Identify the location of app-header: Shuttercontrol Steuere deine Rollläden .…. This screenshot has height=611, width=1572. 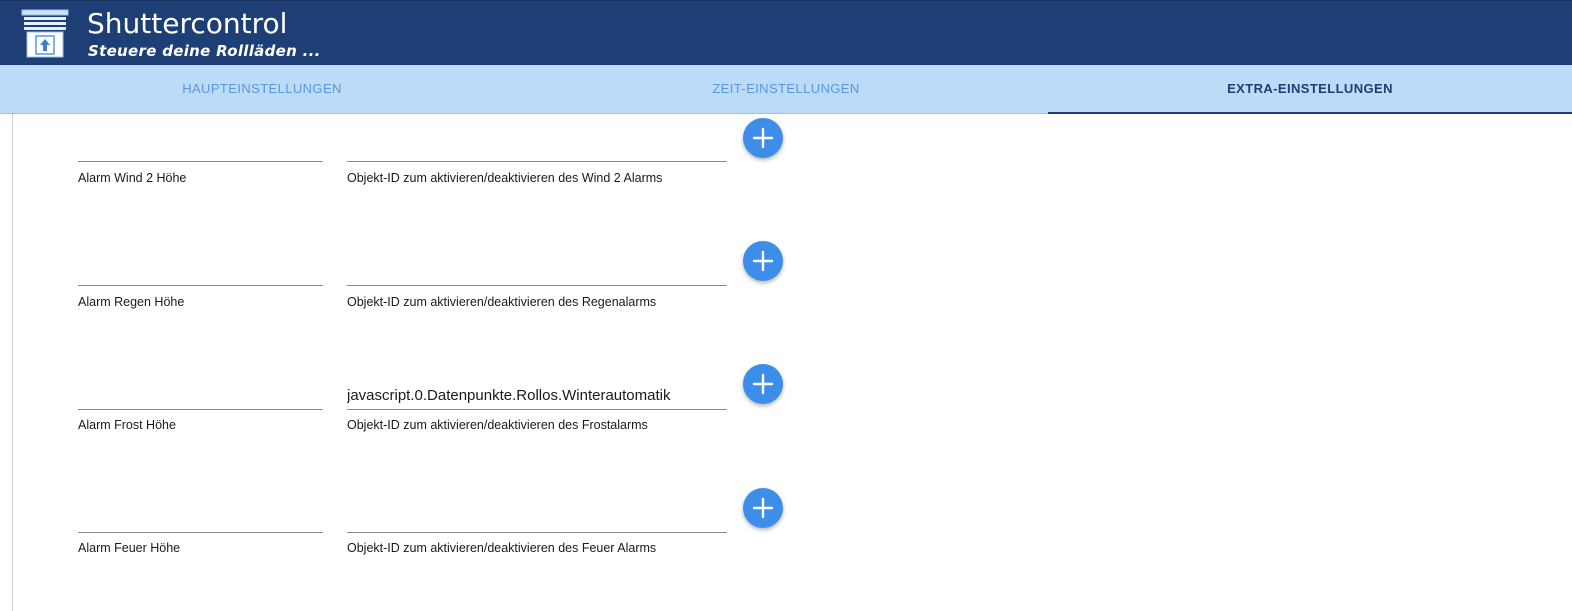
(786, 32).